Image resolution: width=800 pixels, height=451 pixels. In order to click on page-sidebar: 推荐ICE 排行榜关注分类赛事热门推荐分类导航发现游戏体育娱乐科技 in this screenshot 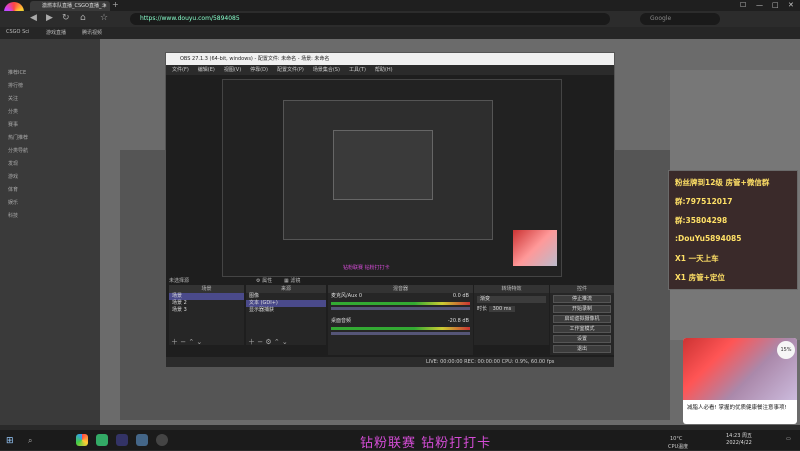, I will do `click(50, 232)`.